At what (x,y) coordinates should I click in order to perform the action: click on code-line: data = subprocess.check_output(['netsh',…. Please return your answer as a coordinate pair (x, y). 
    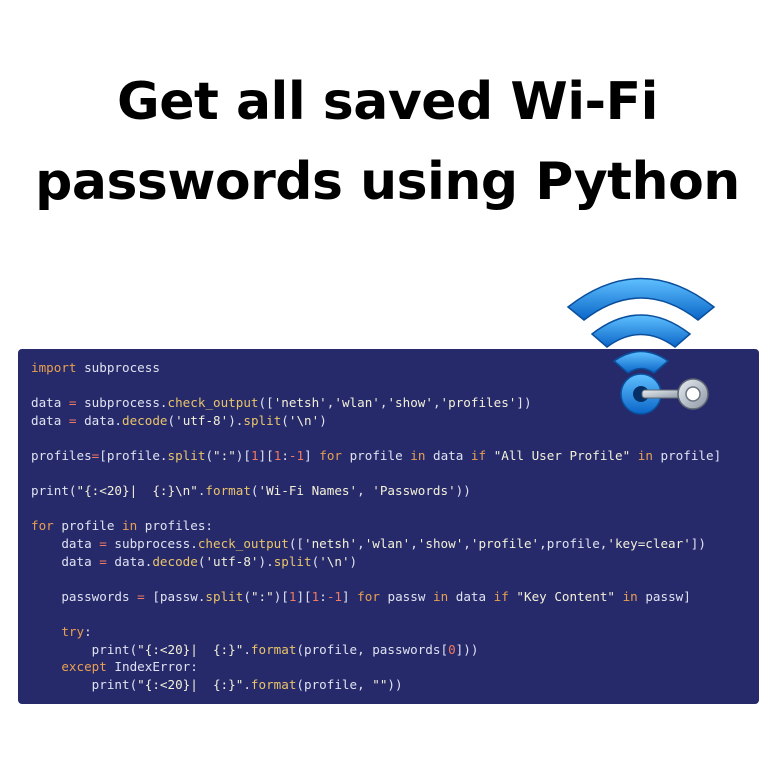
    Looking at the image, I should click on (368, 543).